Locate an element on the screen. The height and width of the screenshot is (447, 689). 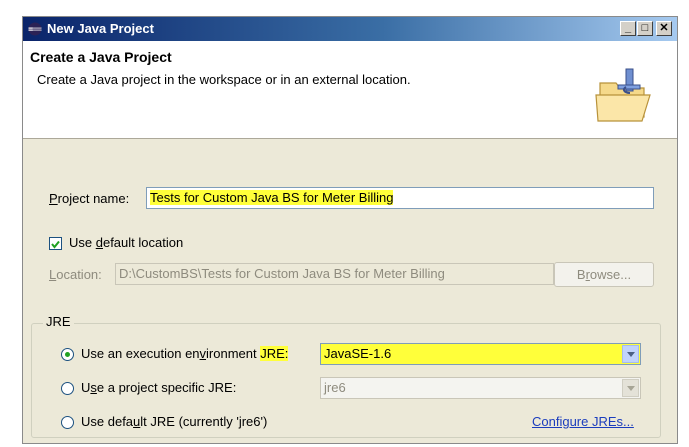
jre-group-label: JRE is located at coordinates (58, 321).